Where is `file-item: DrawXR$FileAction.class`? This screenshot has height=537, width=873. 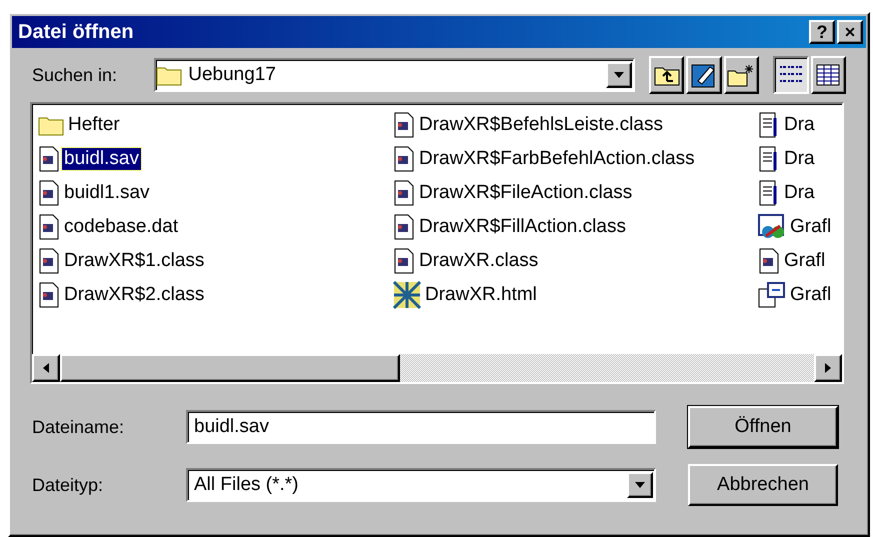
file-item: DrawXR$FileAction.class is located at coordinates (525, 193).